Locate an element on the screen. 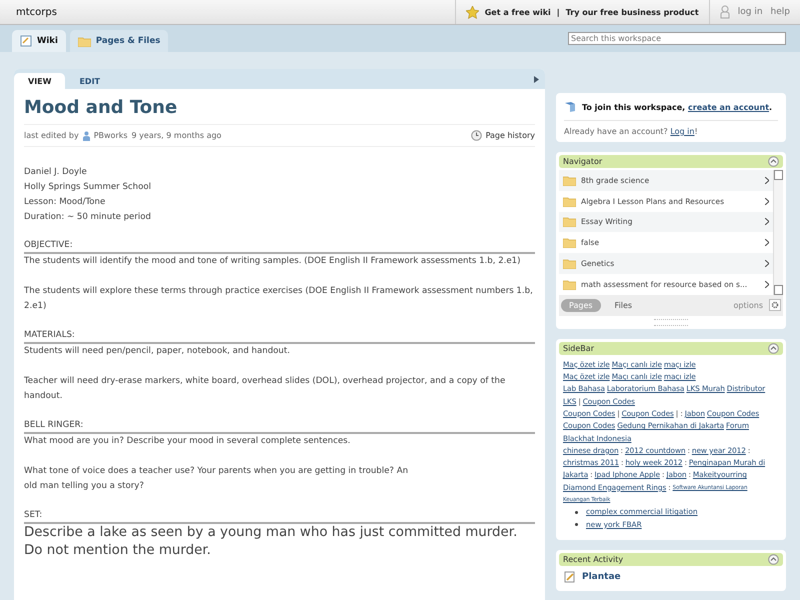 The height and width of the screenshot is (600, 800). activity-link: Plantae is located at coordinates (601, 577).